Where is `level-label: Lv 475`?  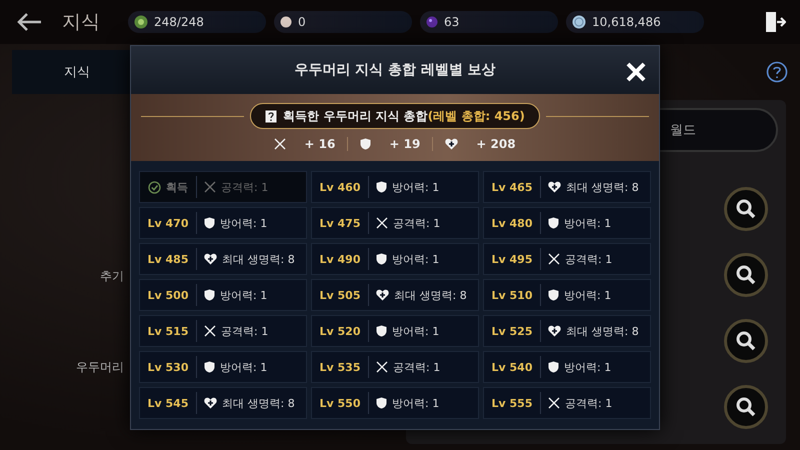 level-label: Lv 475 is located at coordinates (340, 223).